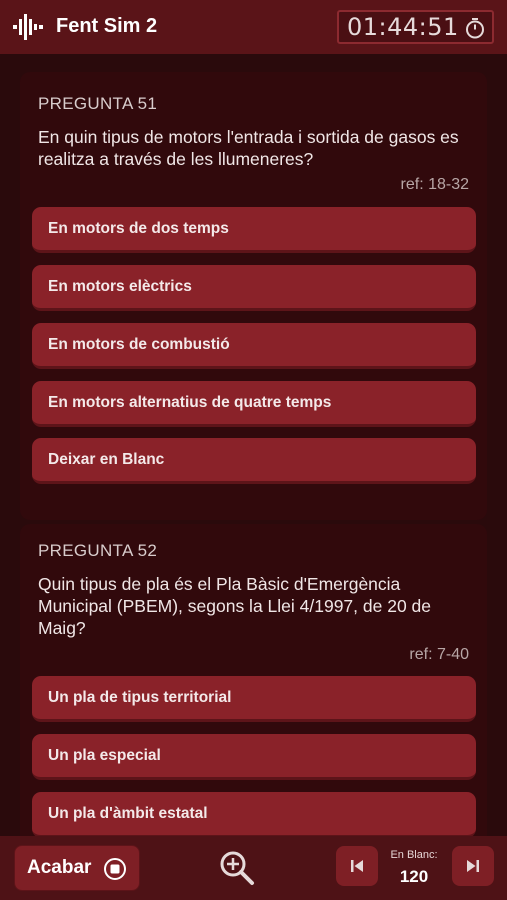 This screenshot has width=507, height=900. Describe the element at coordinates (59, 867) in the screenshot. I see `finish-label: Acabar` at that location.